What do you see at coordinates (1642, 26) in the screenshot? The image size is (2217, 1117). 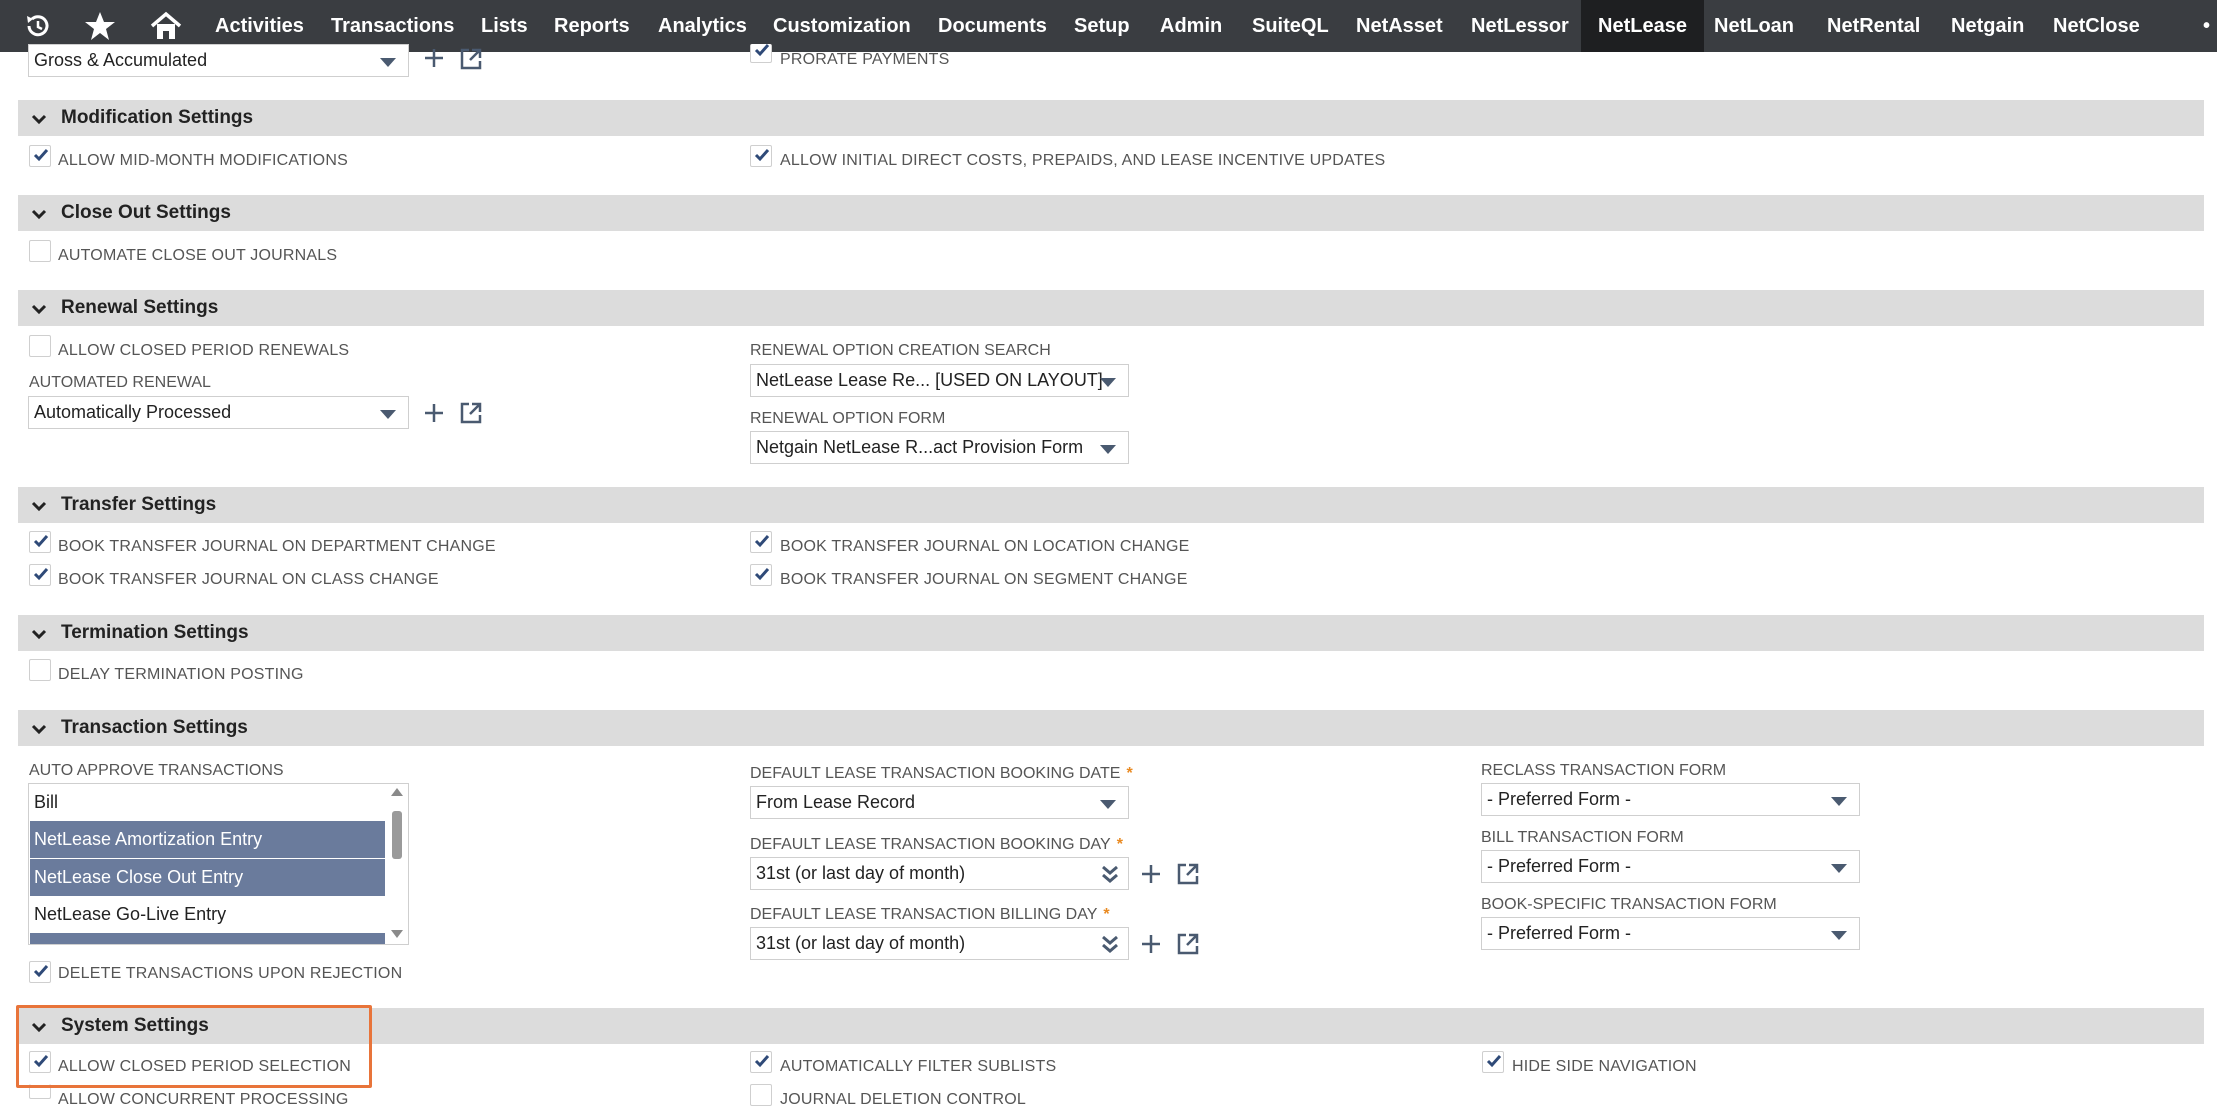 I see `nav-netlease: NetLease` at bounding box center [1642, 26].